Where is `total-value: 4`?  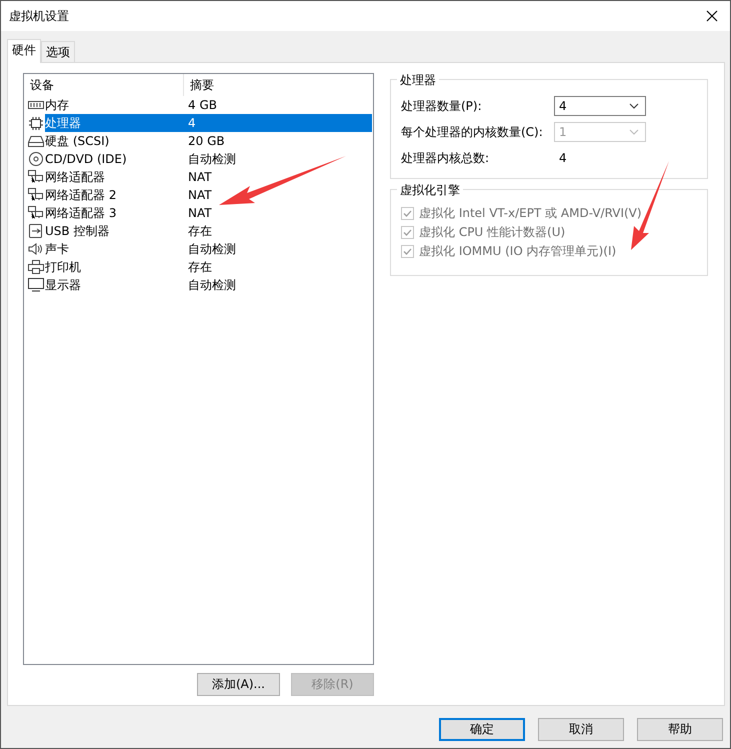 total-value: 4 is located at coordinates (562, 158).